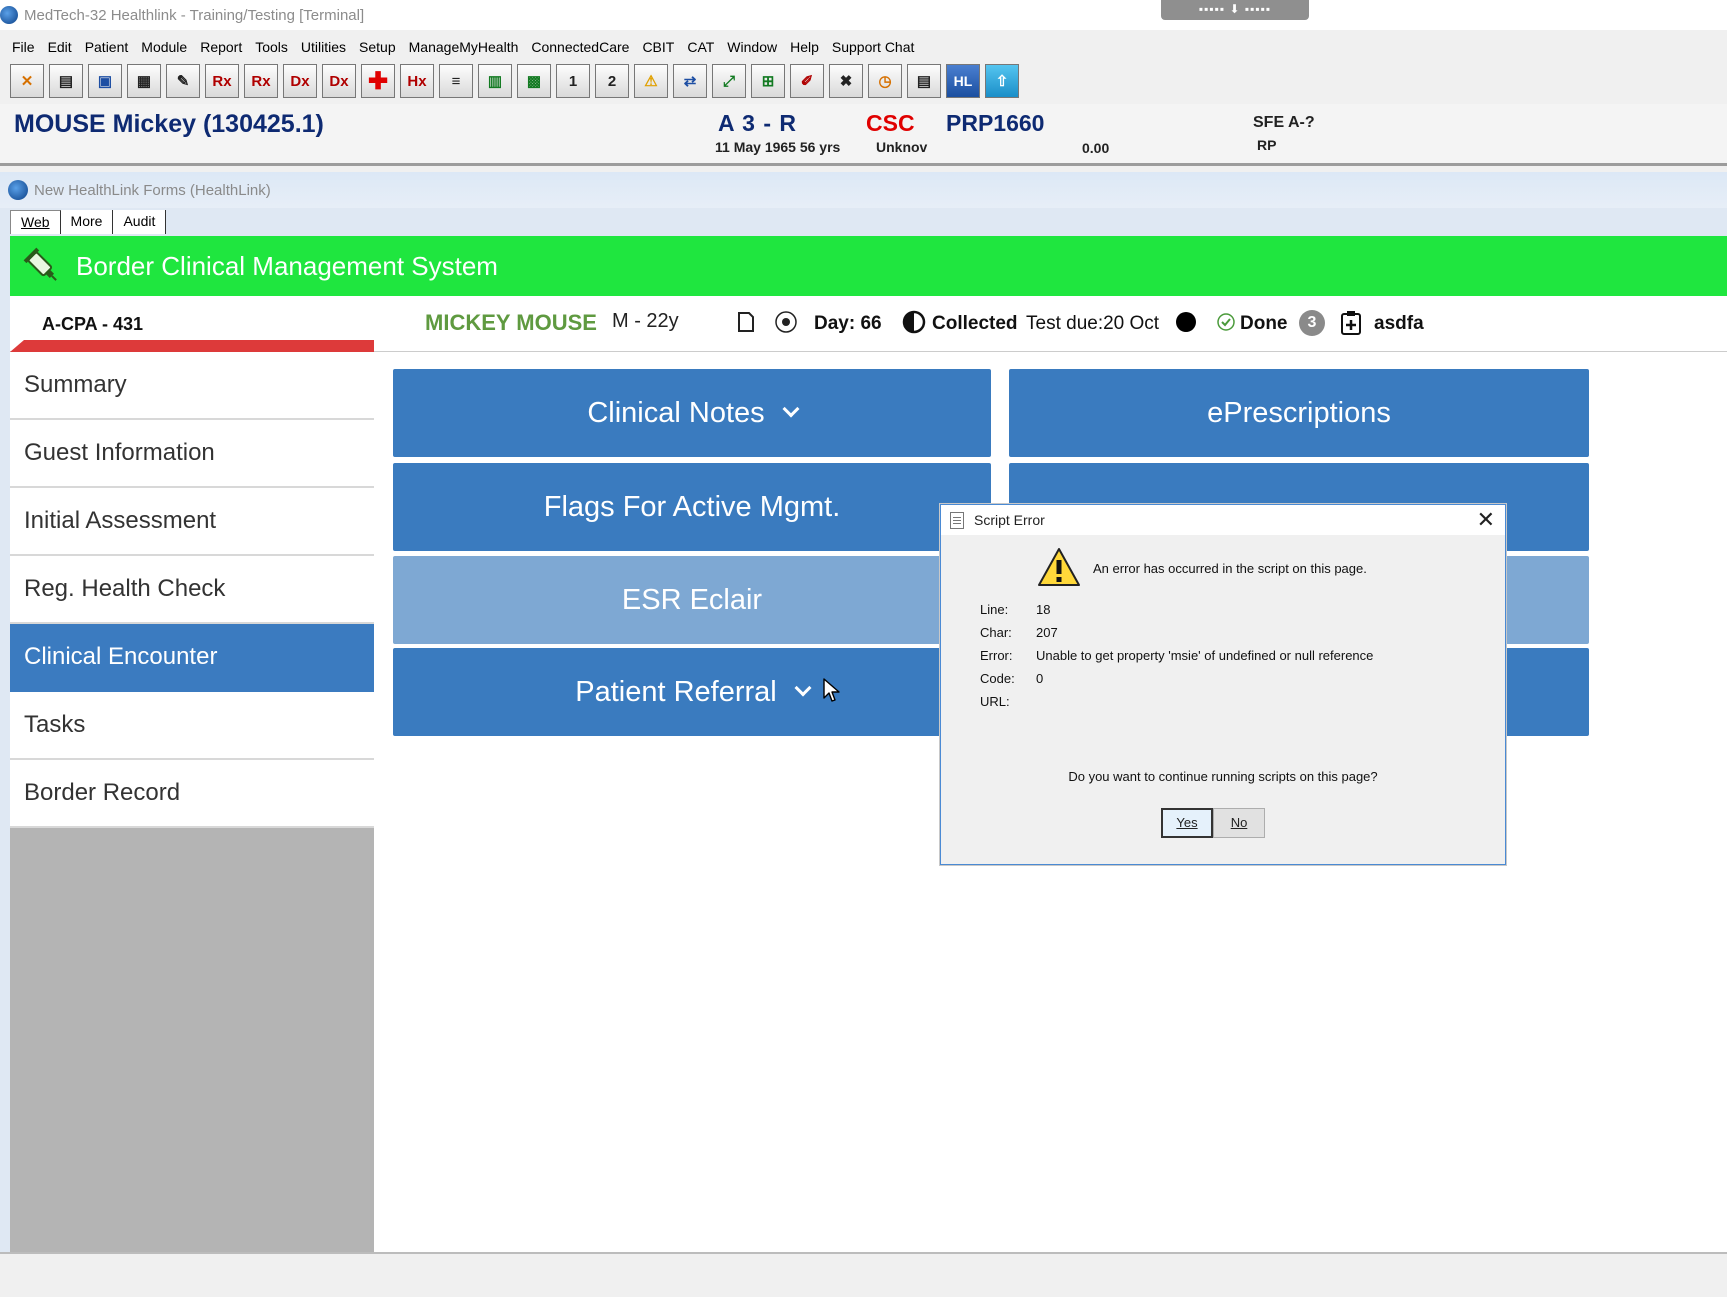  What do you see at coordinates (1223, 520) in the screenshot?
I see `dialog-titlebar: Script Error ✕` at bounding box center [1223, 520].